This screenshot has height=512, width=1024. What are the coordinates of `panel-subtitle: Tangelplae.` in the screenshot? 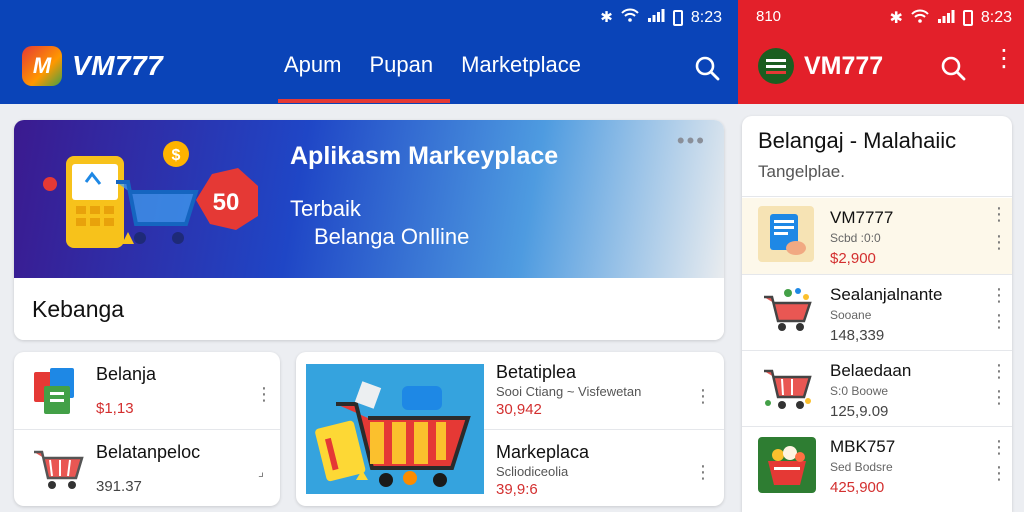 It's located at (801, 171).